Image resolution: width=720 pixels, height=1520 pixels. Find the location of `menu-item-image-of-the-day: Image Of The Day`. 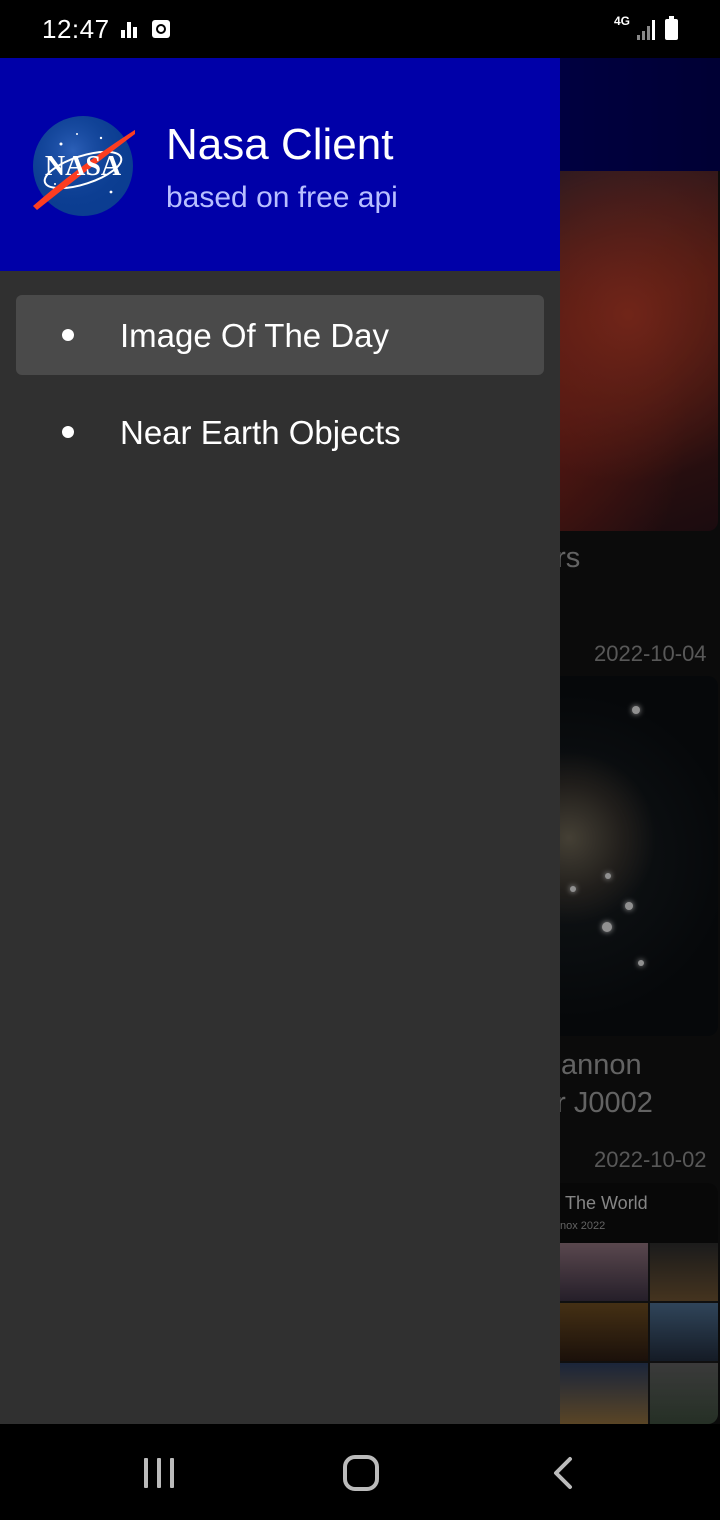

menu-item-image-of-the-day: Image Of The Day is located at coordinates (280, 335).